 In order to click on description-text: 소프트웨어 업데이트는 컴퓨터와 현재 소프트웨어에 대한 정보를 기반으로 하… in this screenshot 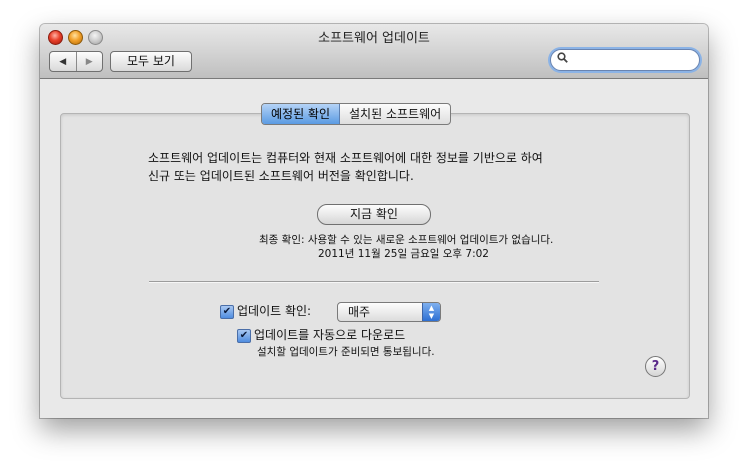, I will do `click(388, 167)`.